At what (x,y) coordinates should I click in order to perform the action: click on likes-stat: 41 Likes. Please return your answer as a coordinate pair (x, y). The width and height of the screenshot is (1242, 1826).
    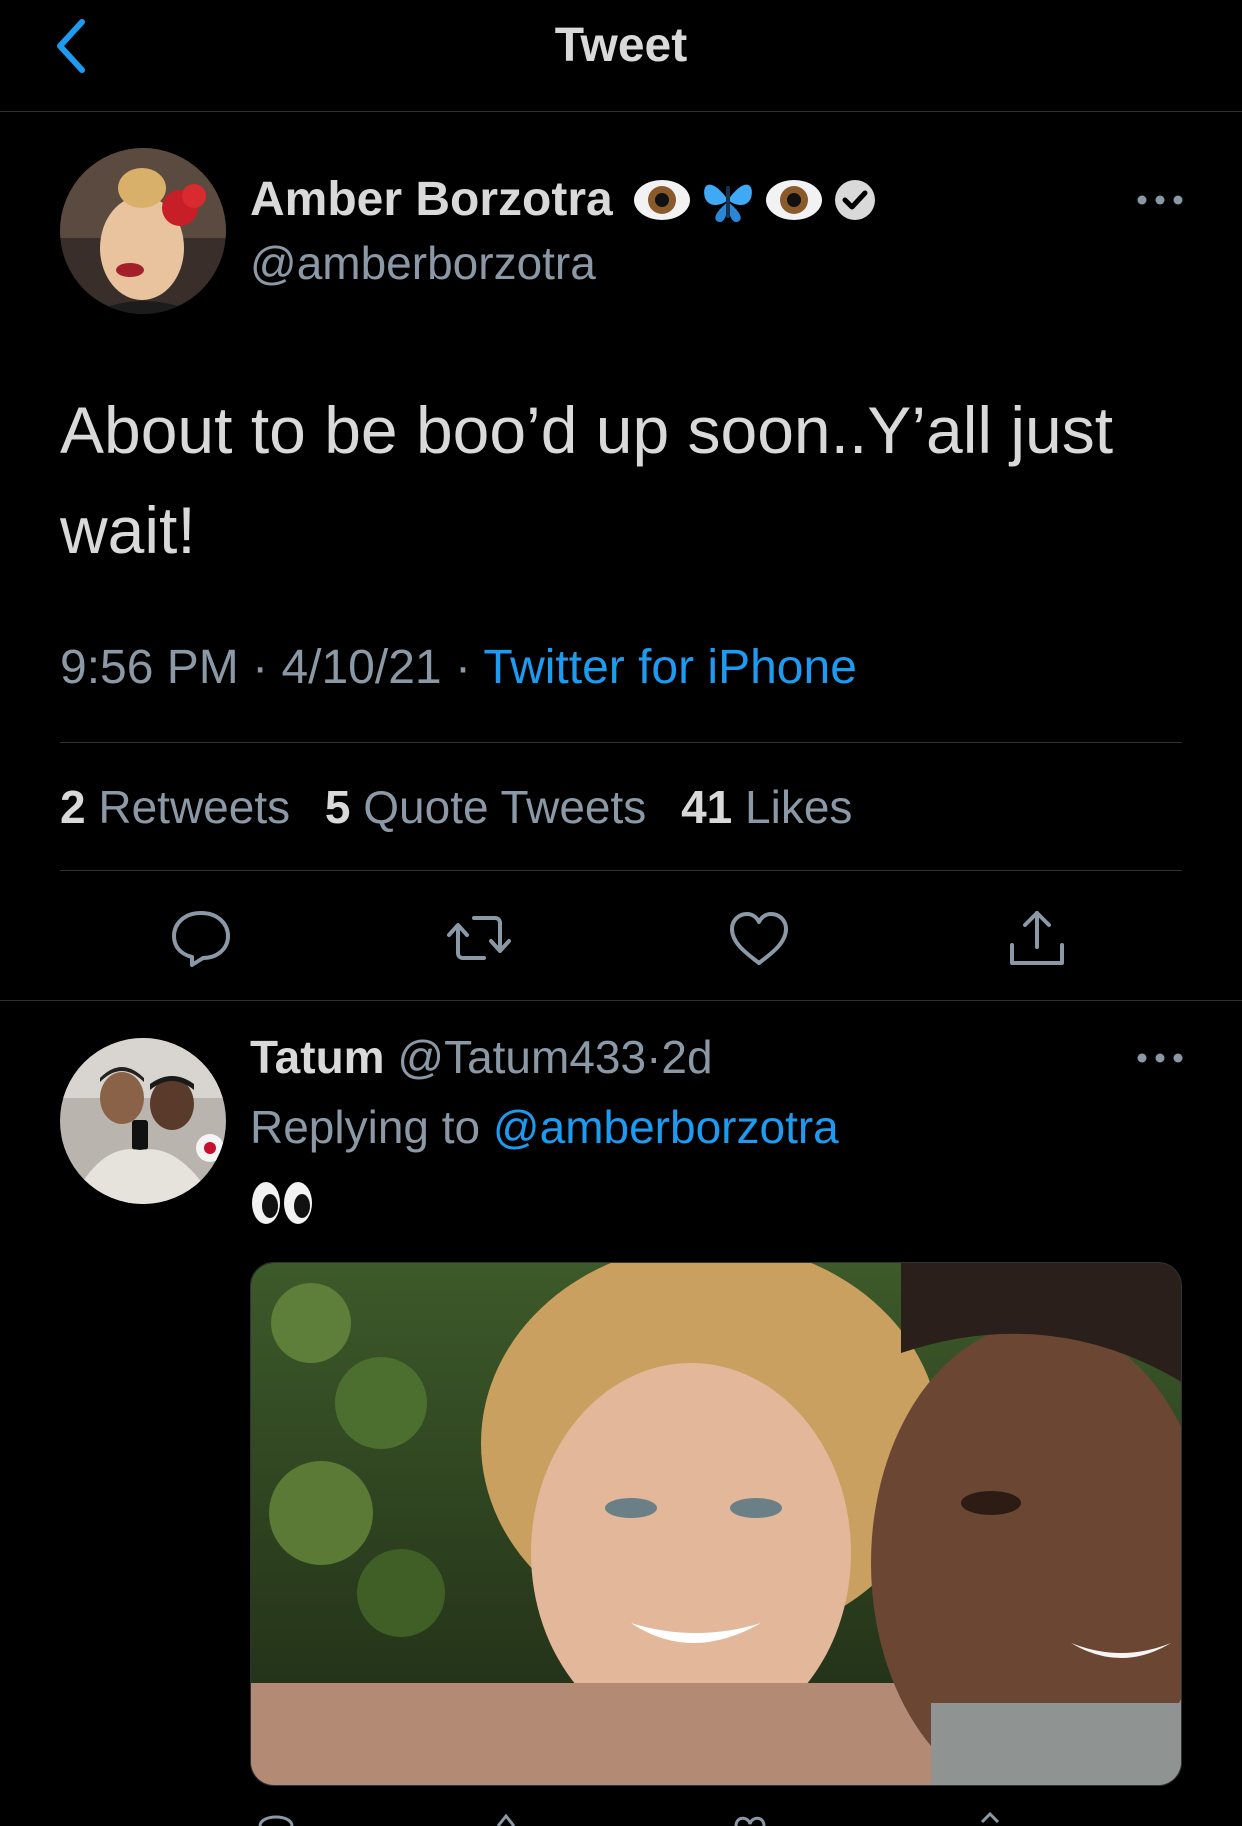
    Looking at the image, I should click on (766, 807).